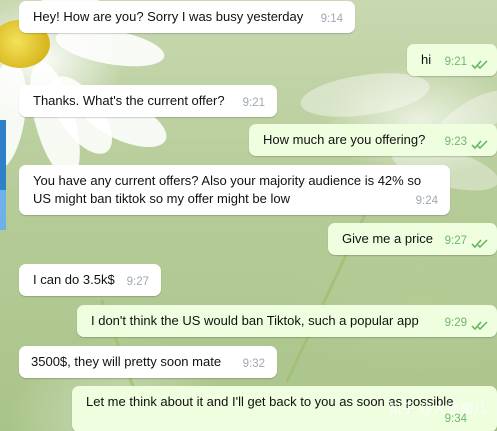 This screenshot has width=497, height=431. I want to click on message-time: 9:23, so click(455, 142).